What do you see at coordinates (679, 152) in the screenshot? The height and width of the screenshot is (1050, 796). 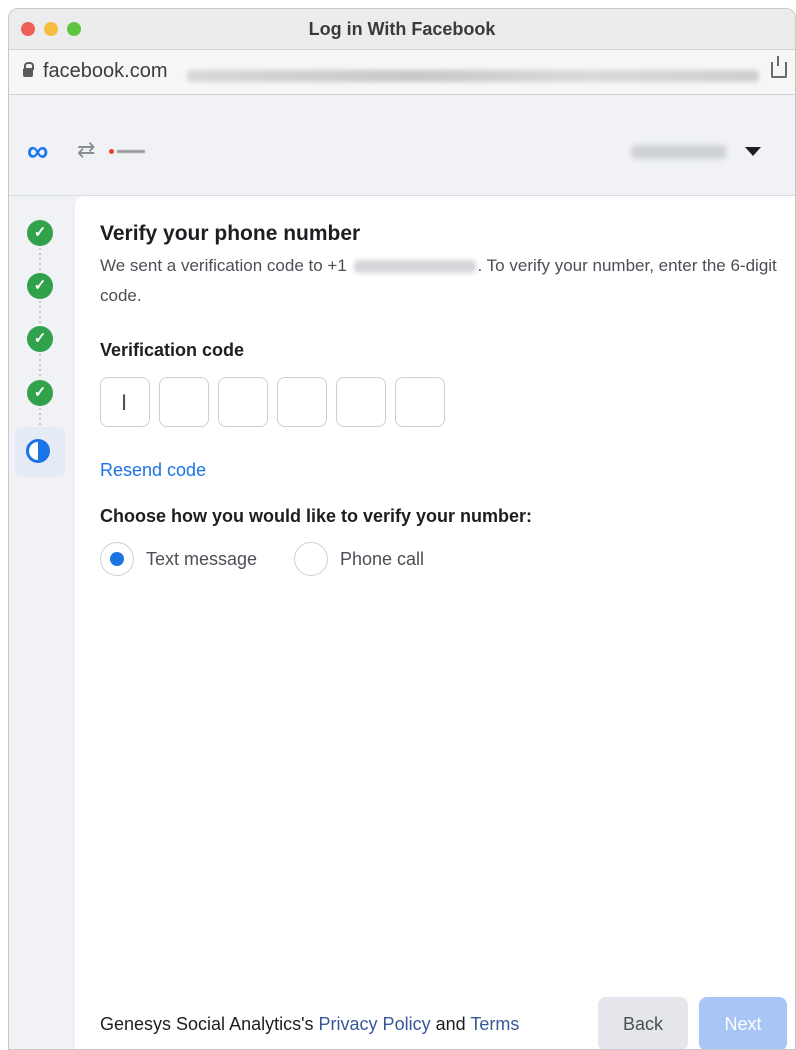 I see `account-name-redacted` at bounding box center [679, 152].